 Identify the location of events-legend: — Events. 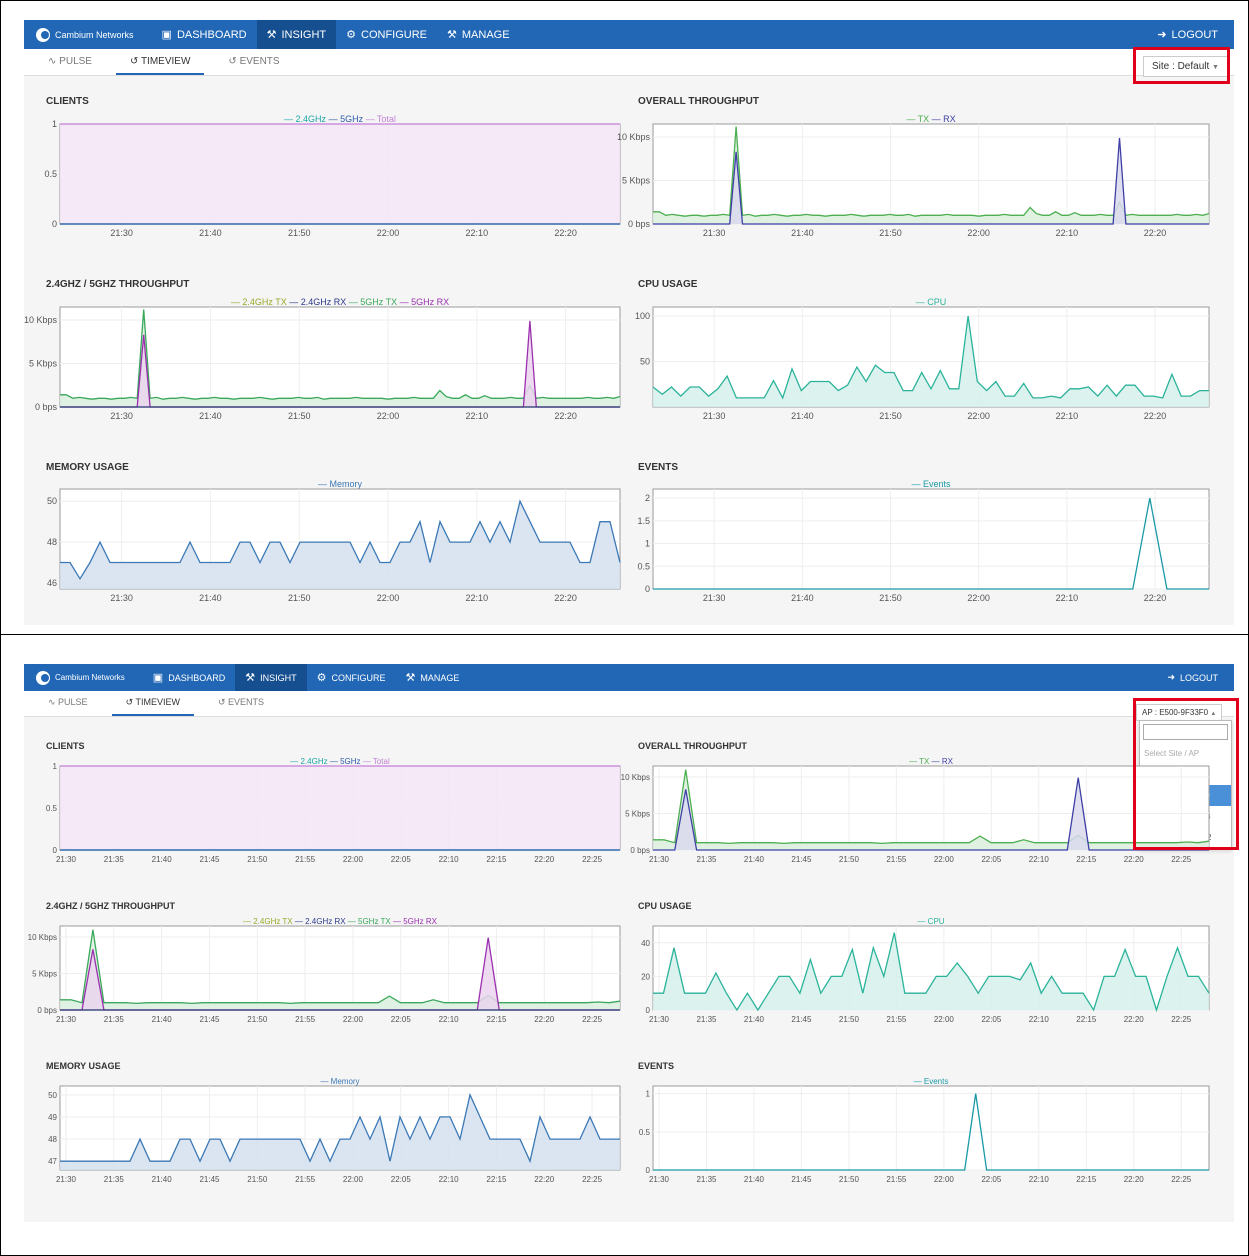
(931, 484).